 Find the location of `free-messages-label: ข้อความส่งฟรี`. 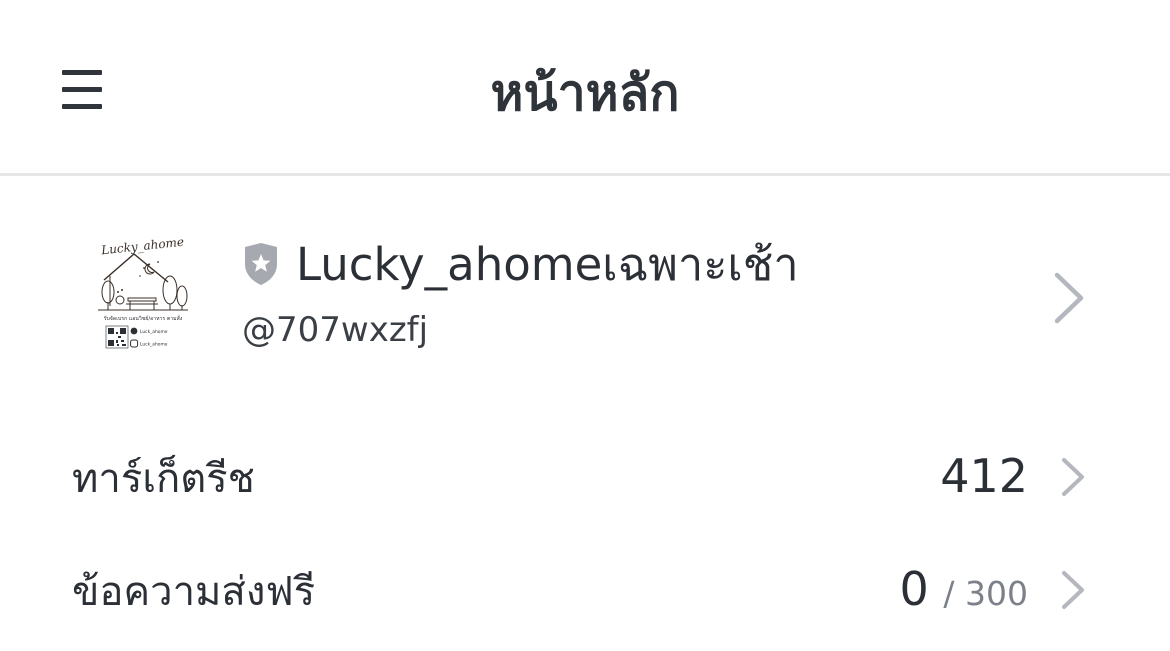

free-messages-label: ข้อความส่งฟรี is located at coordinates (194, 592).